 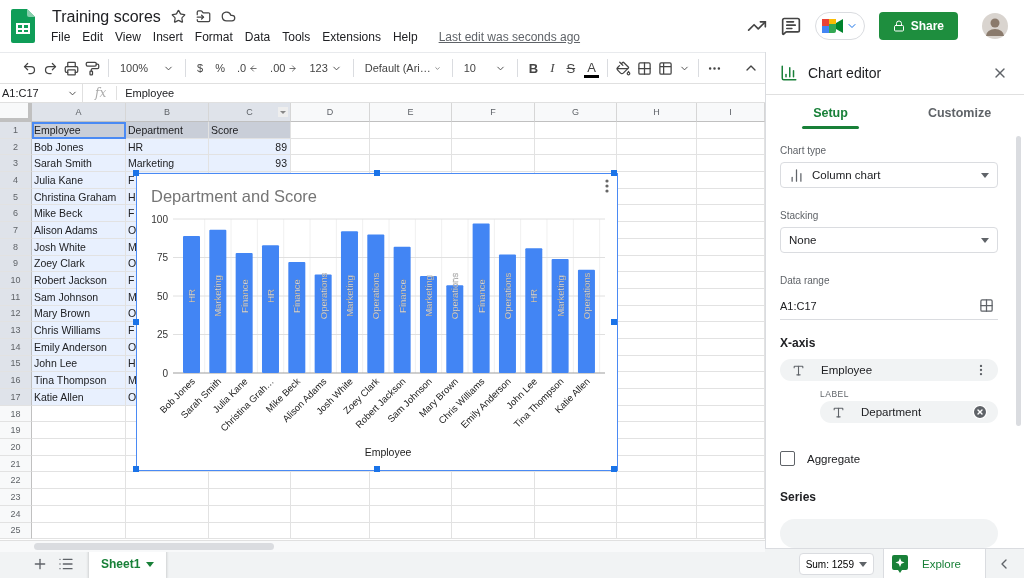 I want to click on bar-label: HR, so click(x=534, y=296).